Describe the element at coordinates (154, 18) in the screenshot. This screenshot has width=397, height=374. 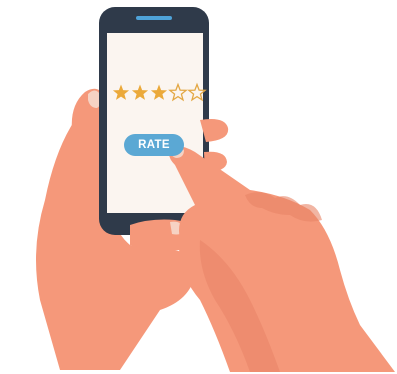
I see `phone-speaker` at that location.